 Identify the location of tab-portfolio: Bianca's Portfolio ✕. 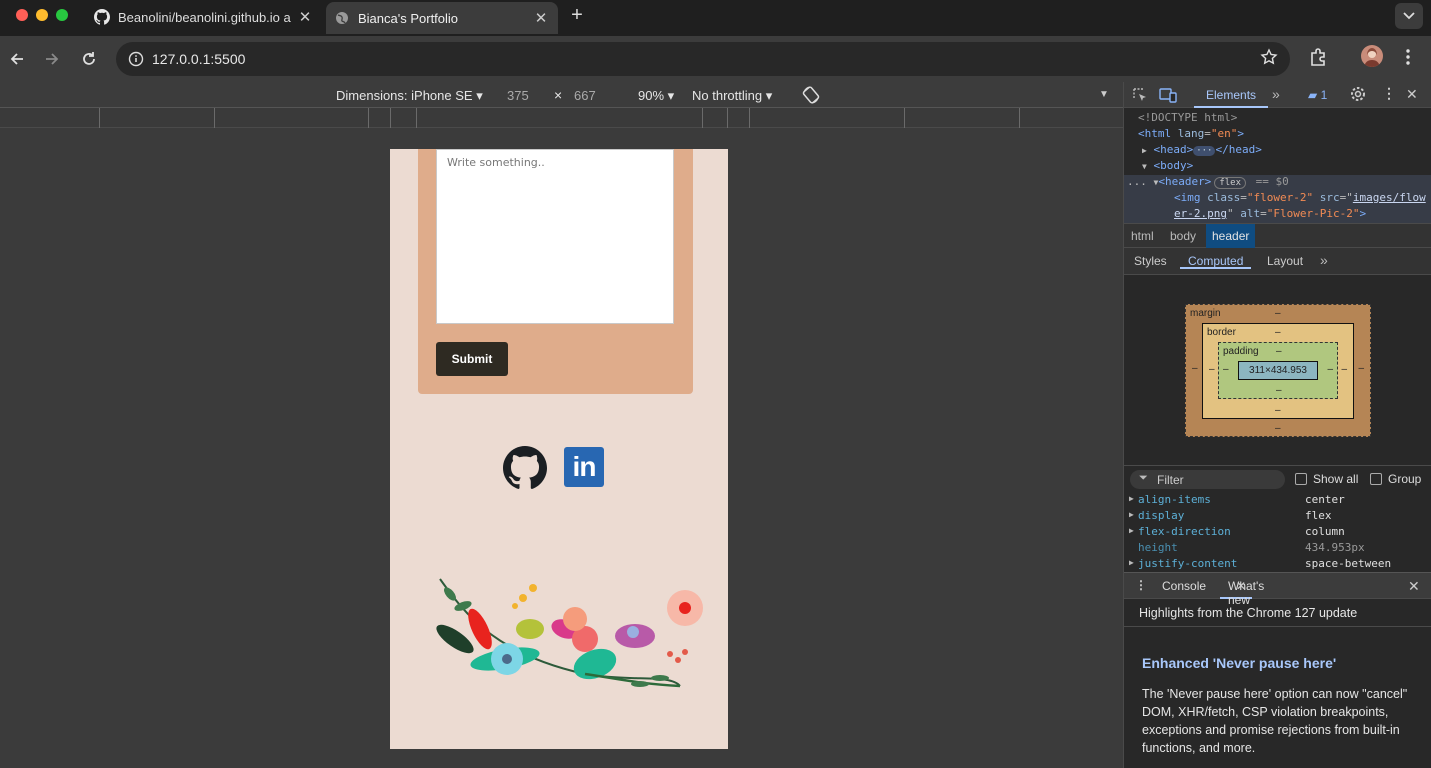
(442, 18).